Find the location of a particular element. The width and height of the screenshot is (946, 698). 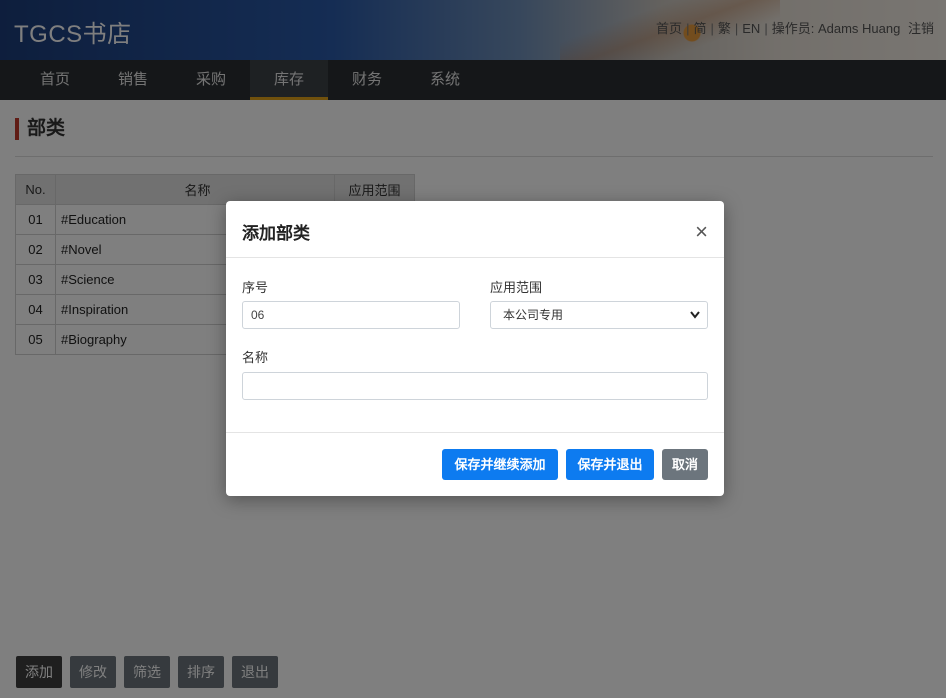

scope-selected-value: 本公司专用 is located at coordinates (533, 315).